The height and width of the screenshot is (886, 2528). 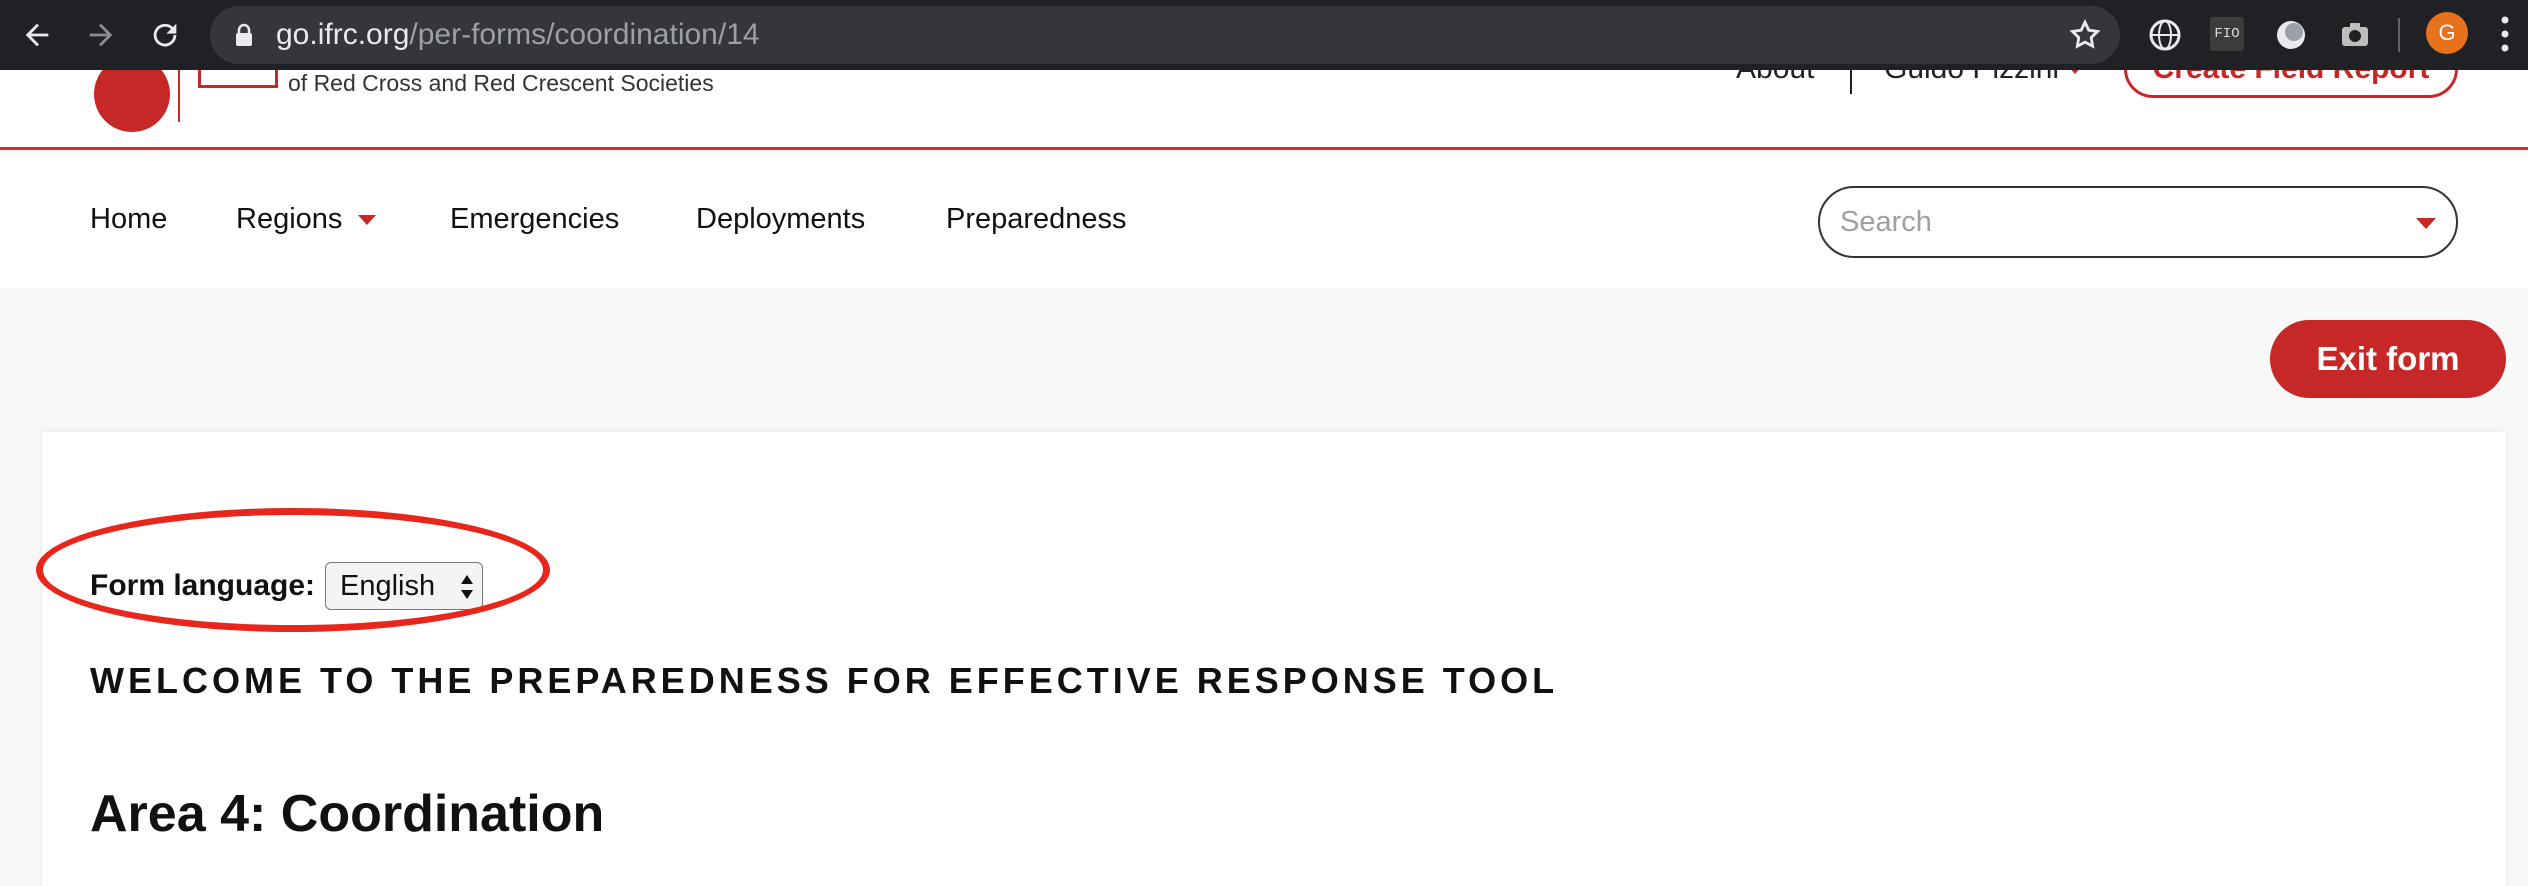 What do you see at coordinates (501, 83) in the screenshot?
I see `org-name: of Red Cross and Red Crescent Societies` at bounding box center [501, 83].